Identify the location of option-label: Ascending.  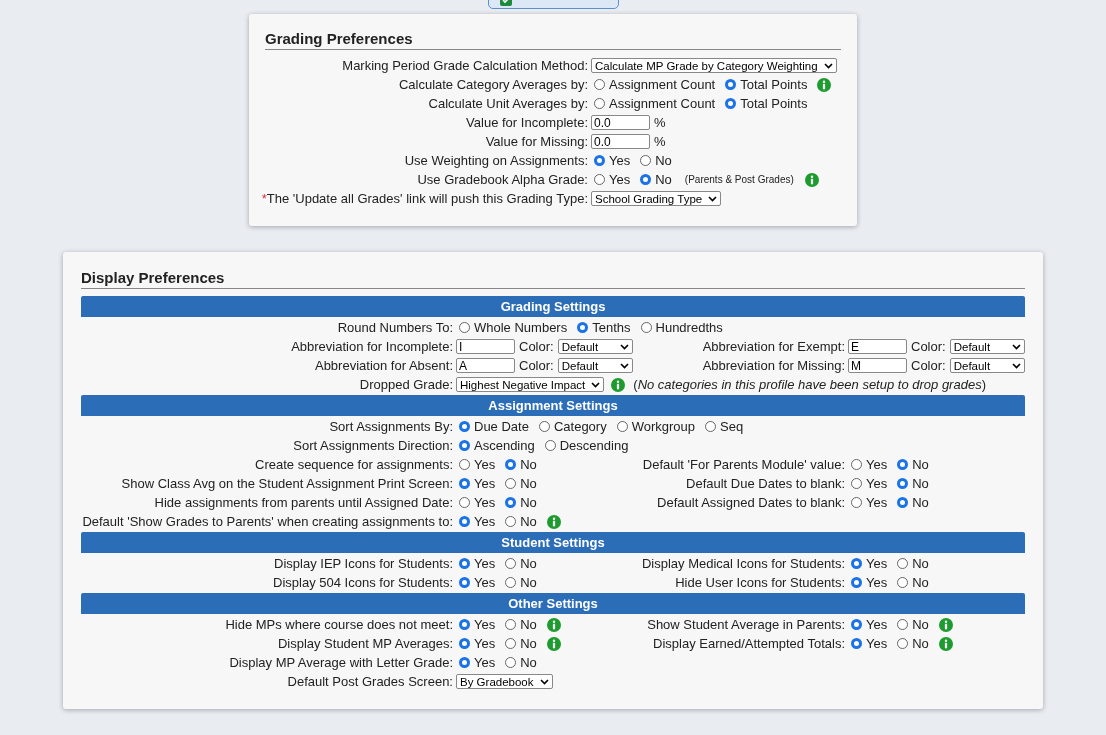
(504, 445).